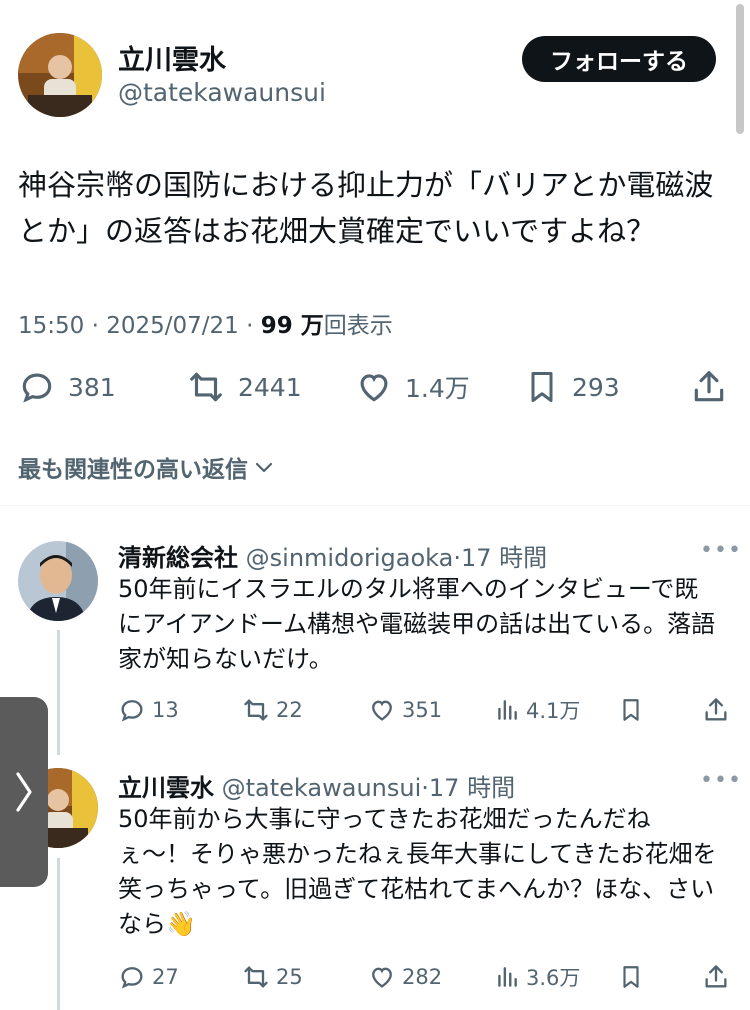 This screenshot has width=750, height=1010. I want to click on sort-label: 最も関連性の高い返信, so click(133, 470).